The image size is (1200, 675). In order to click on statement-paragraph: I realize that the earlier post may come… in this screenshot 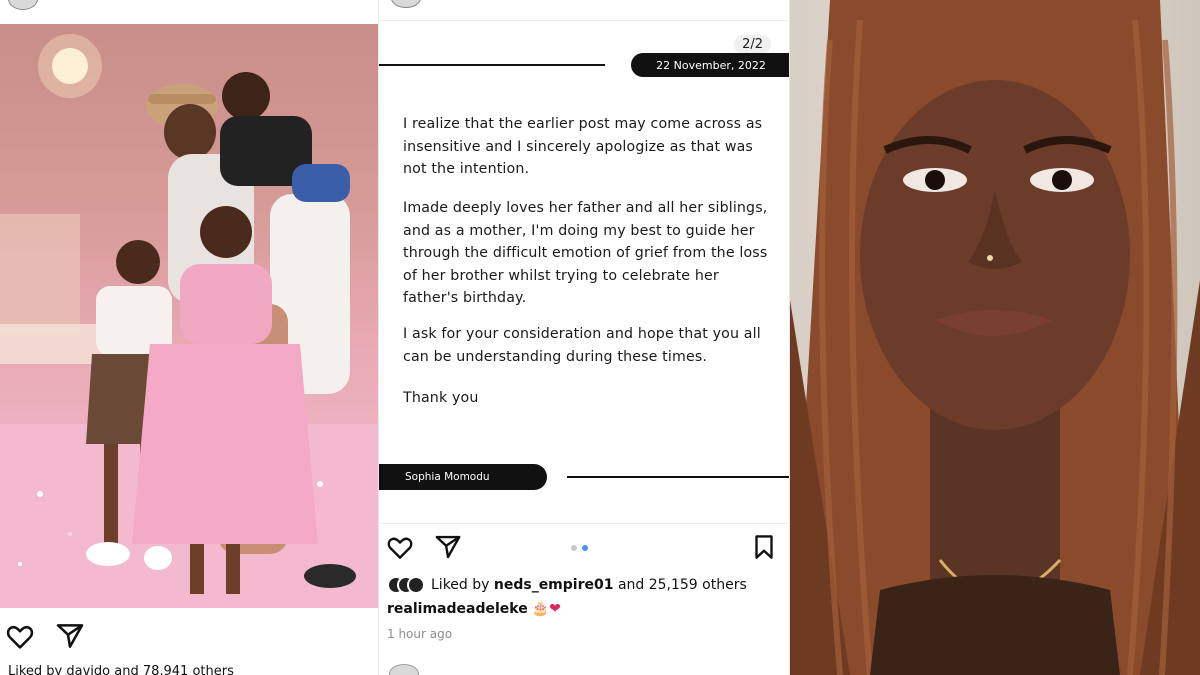, I will do `click(583, 146)`.